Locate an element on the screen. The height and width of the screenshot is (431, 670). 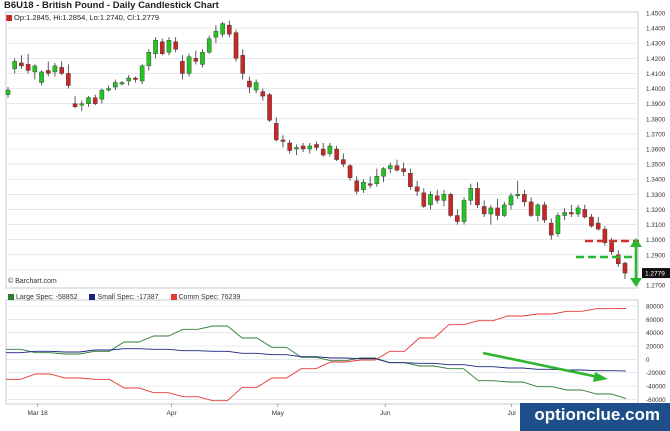
price-tick-label: 1.4500 is located at coordinates (656, 14).